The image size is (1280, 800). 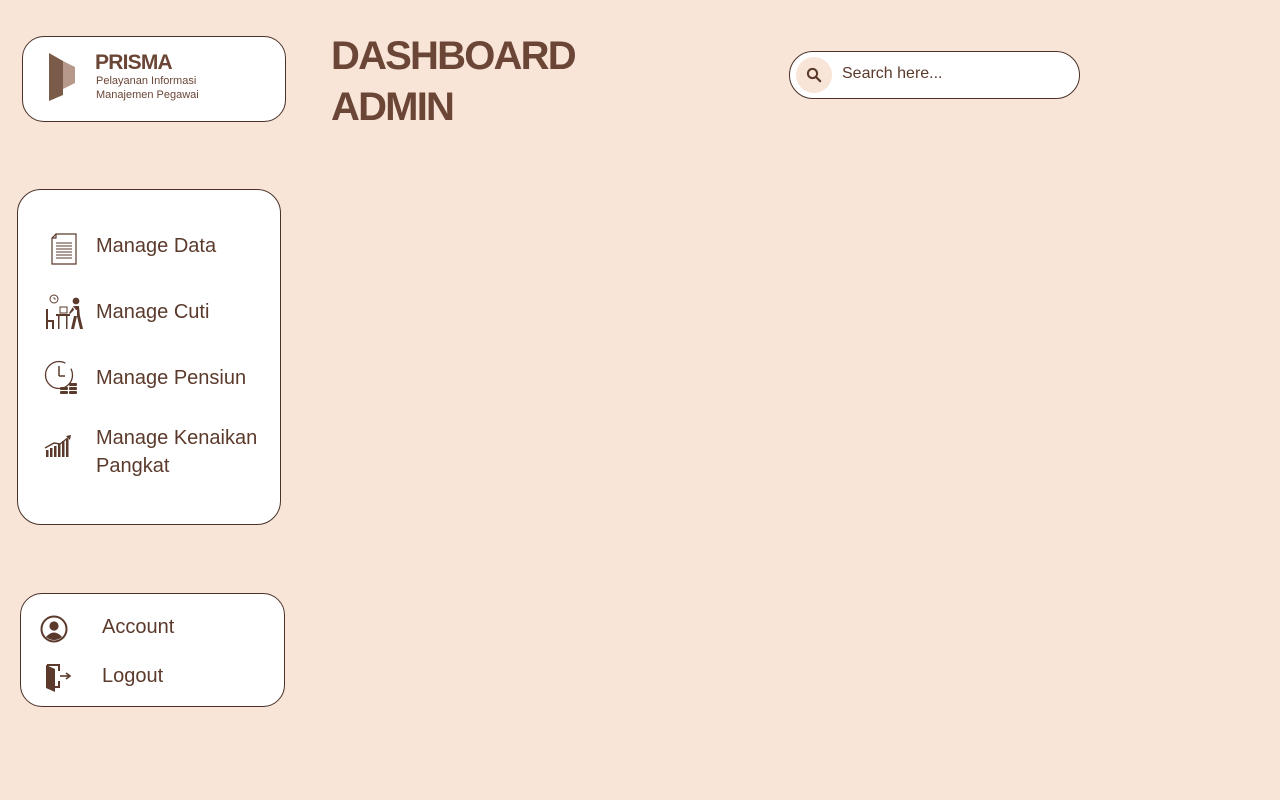 I want to click on account-button: Account, so click(x=152, y=632).